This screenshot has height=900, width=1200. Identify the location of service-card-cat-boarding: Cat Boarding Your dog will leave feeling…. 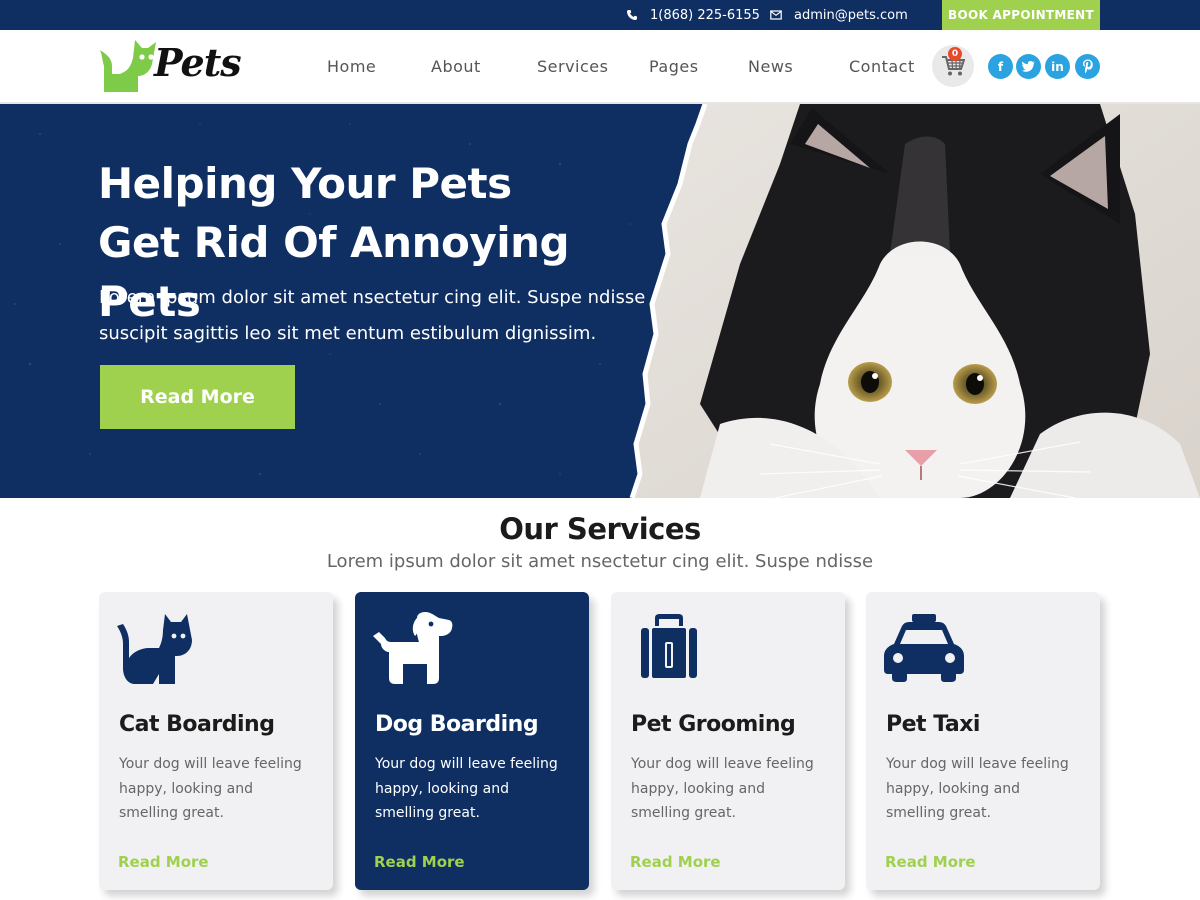
(216, 741).